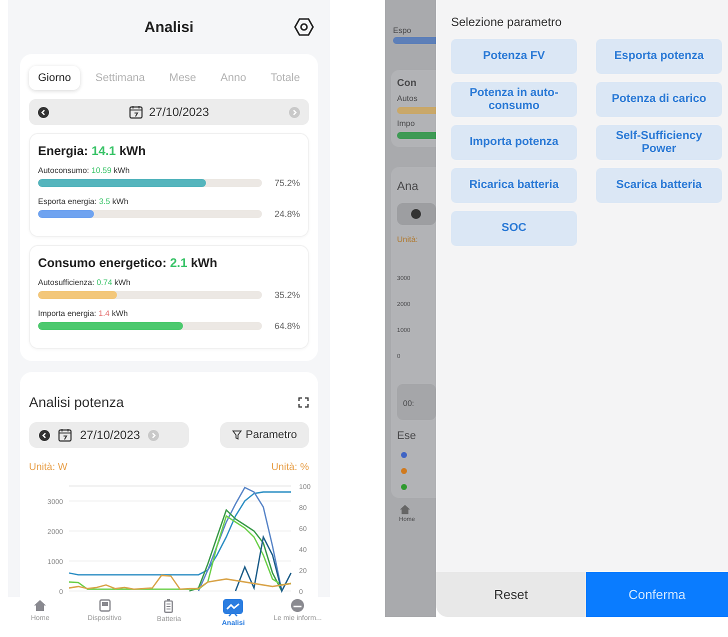 The width and height of the screenshot is (728, 637). I want to click on drawer-title: Selezione parametro, so click(506, 22).